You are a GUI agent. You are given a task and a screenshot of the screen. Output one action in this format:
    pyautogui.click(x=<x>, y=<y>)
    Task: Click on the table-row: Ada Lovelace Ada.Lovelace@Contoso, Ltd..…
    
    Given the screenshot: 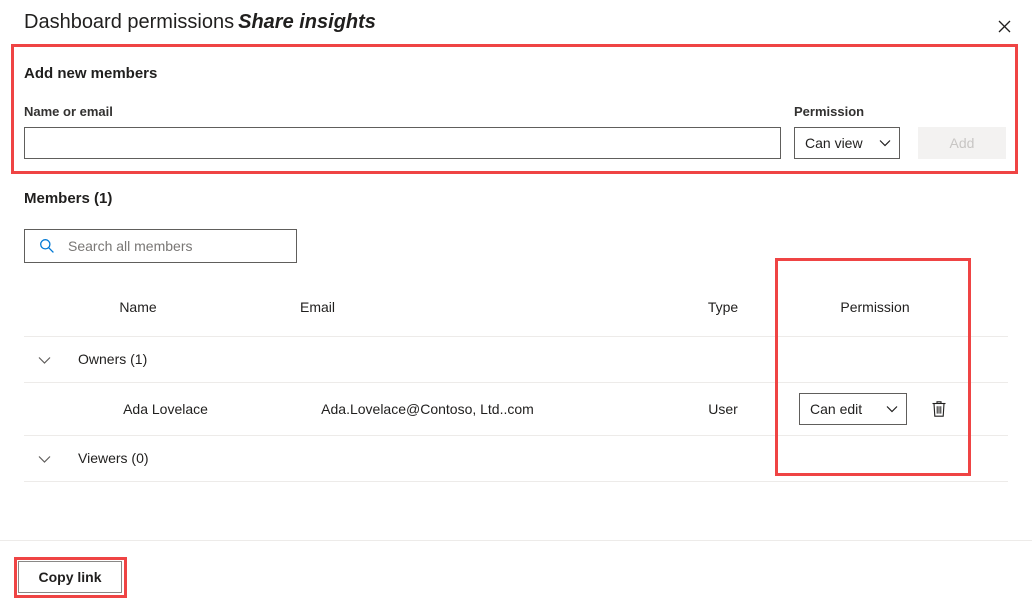 What is the action you would take?
    pyautogui.click(x=516, y=409)
    